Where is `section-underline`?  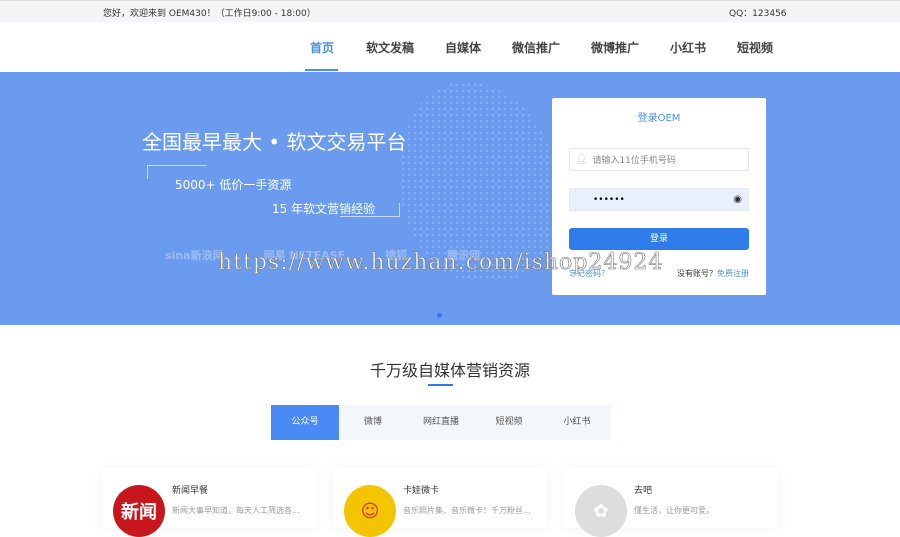
section-underline is located at coordinates (440, 385).